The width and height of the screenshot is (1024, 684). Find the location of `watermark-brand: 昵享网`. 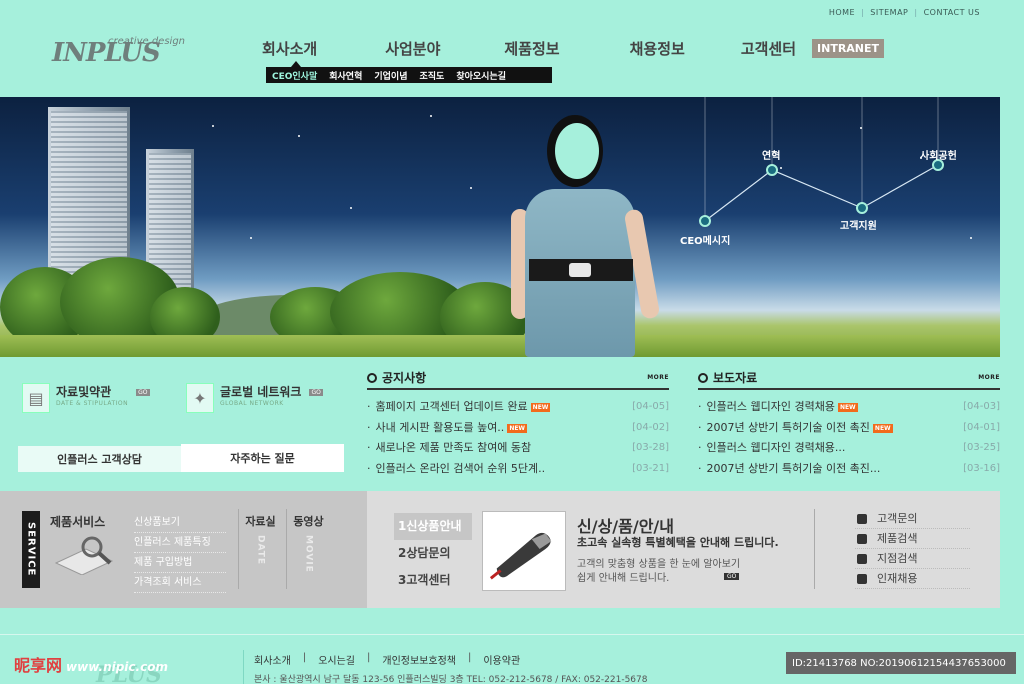

watermark-brand: 昵享网 is located at coordinates (38, 665).